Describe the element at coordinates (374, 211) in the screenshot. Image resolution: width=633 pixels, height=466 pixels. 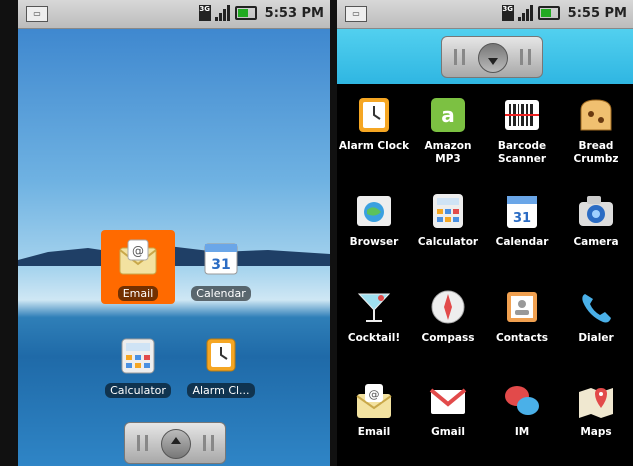
I see `browser-icon` at that location.